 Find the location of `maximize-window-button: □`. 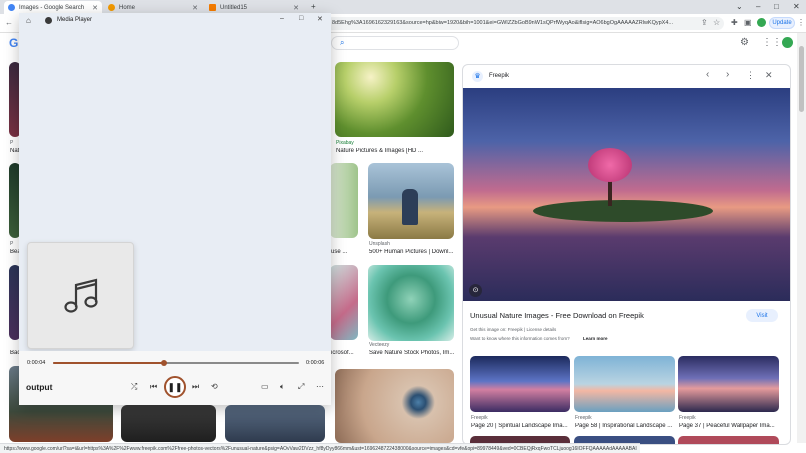

maximize-window-button: □ is located at coordinates (776, 6).